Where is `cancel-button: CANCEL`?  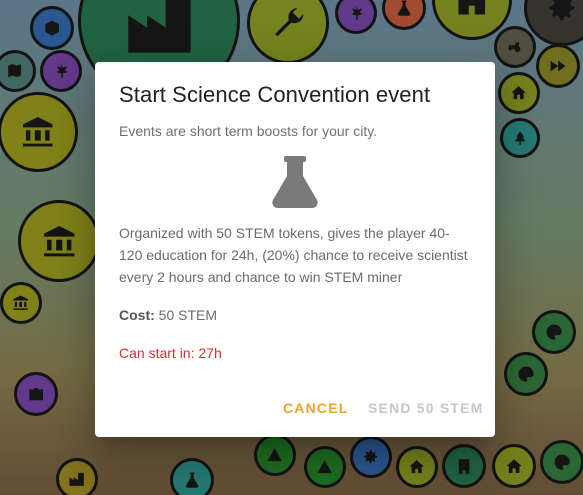
cancel-button: CANCEL is located at coordinates (316, 408).